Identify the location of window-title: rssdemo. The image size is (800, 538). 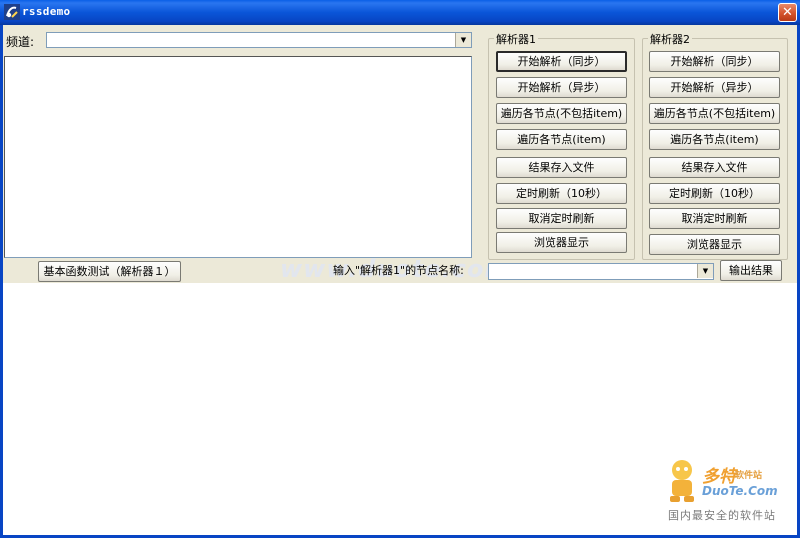
(46, 11).